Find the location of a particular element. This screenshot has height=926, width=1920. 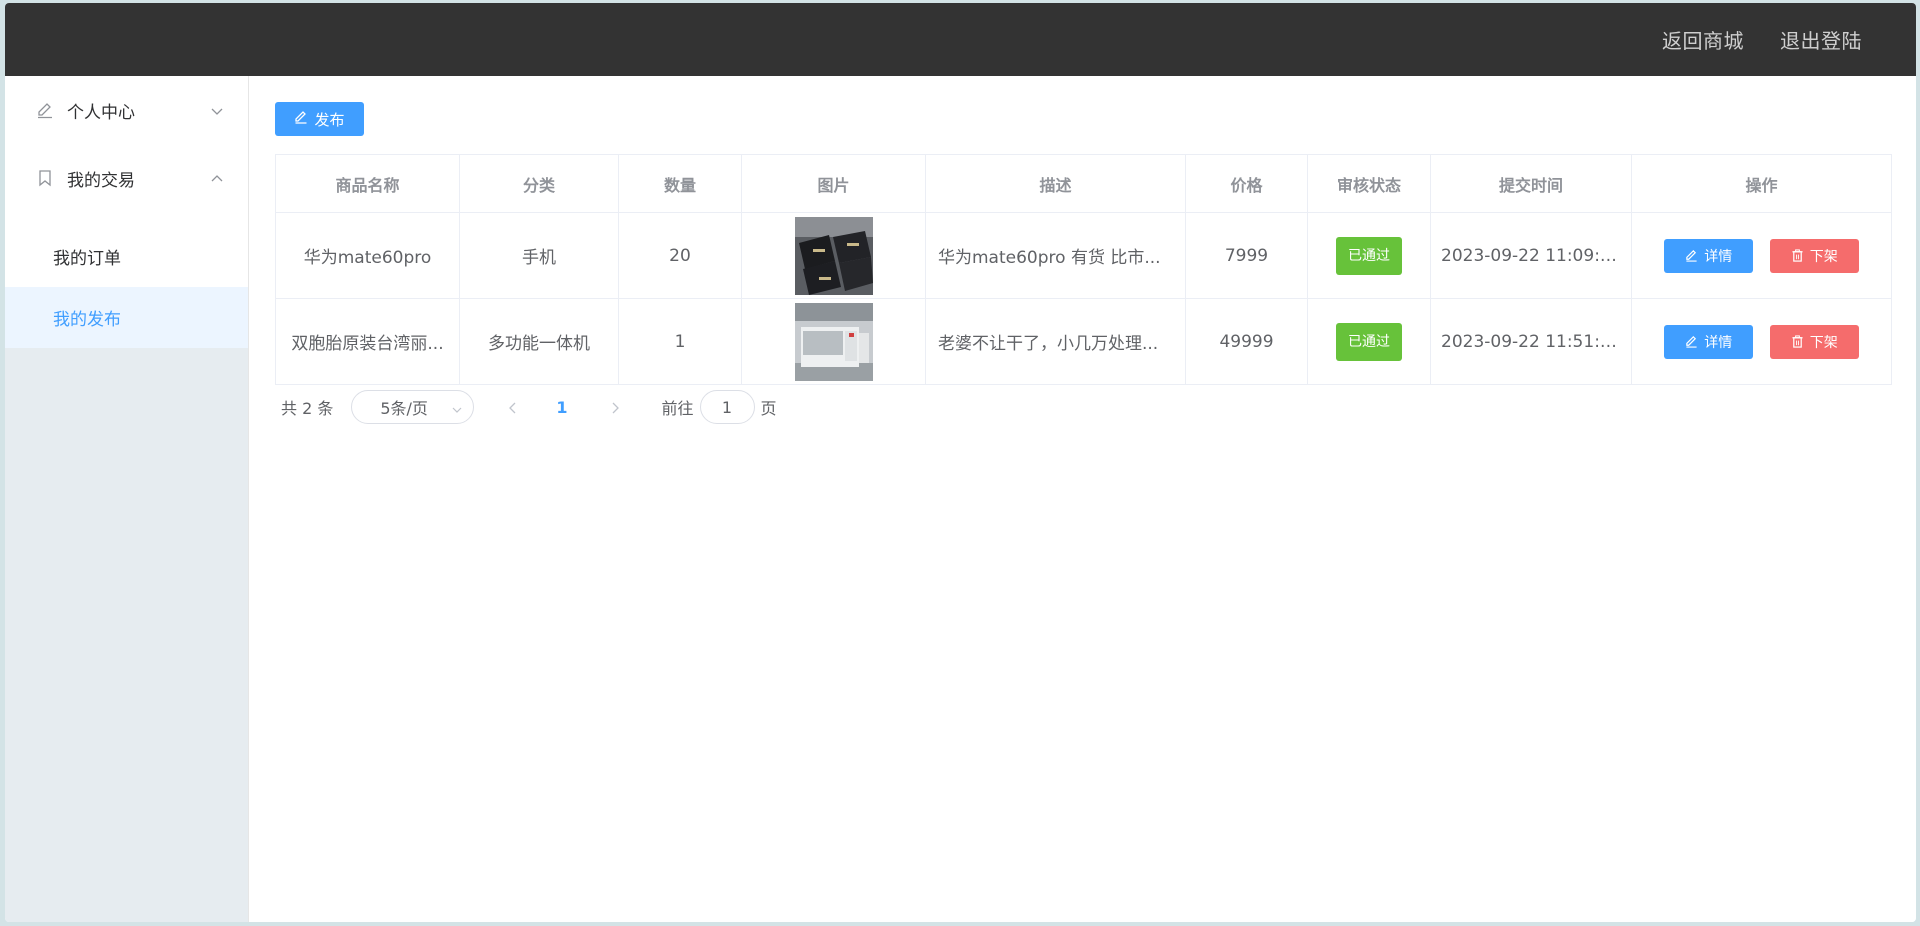

cell-category: 多功能一体机 is located at coordinates (539, 341).